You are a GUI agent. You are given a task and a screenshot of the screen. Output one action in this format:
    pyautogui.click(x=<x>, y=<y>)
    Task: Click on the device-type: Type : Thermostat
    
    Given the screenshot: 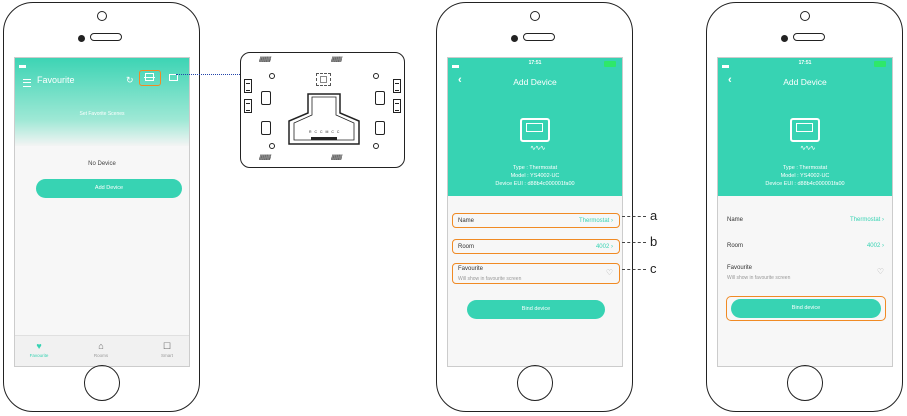 What is the action you would take?
    pyautogui.click(x=805, y=168)
    